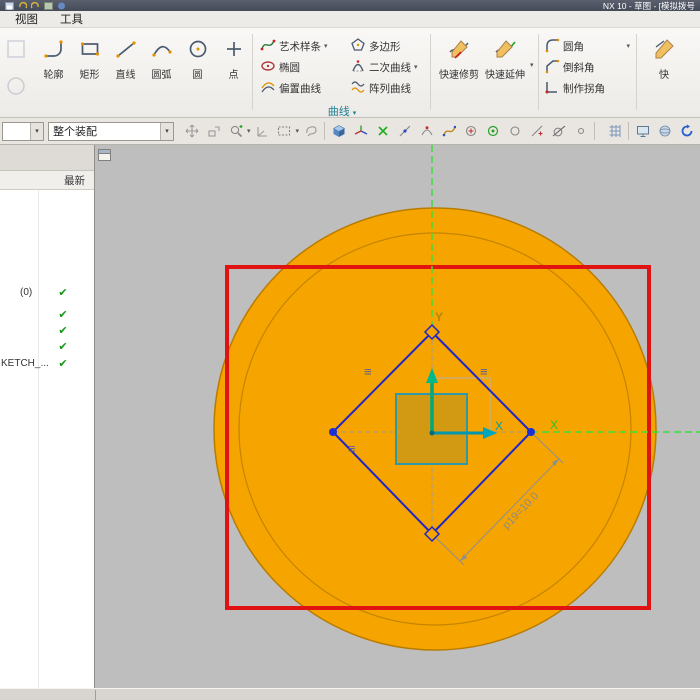 Image resolution: width=700 pixels, height=700 pixels. What do you see at coordinates (111, 131) in the screenshot?
I see `selection-scope-select: 整个装配 ▾` at bounding box center [111, 131].